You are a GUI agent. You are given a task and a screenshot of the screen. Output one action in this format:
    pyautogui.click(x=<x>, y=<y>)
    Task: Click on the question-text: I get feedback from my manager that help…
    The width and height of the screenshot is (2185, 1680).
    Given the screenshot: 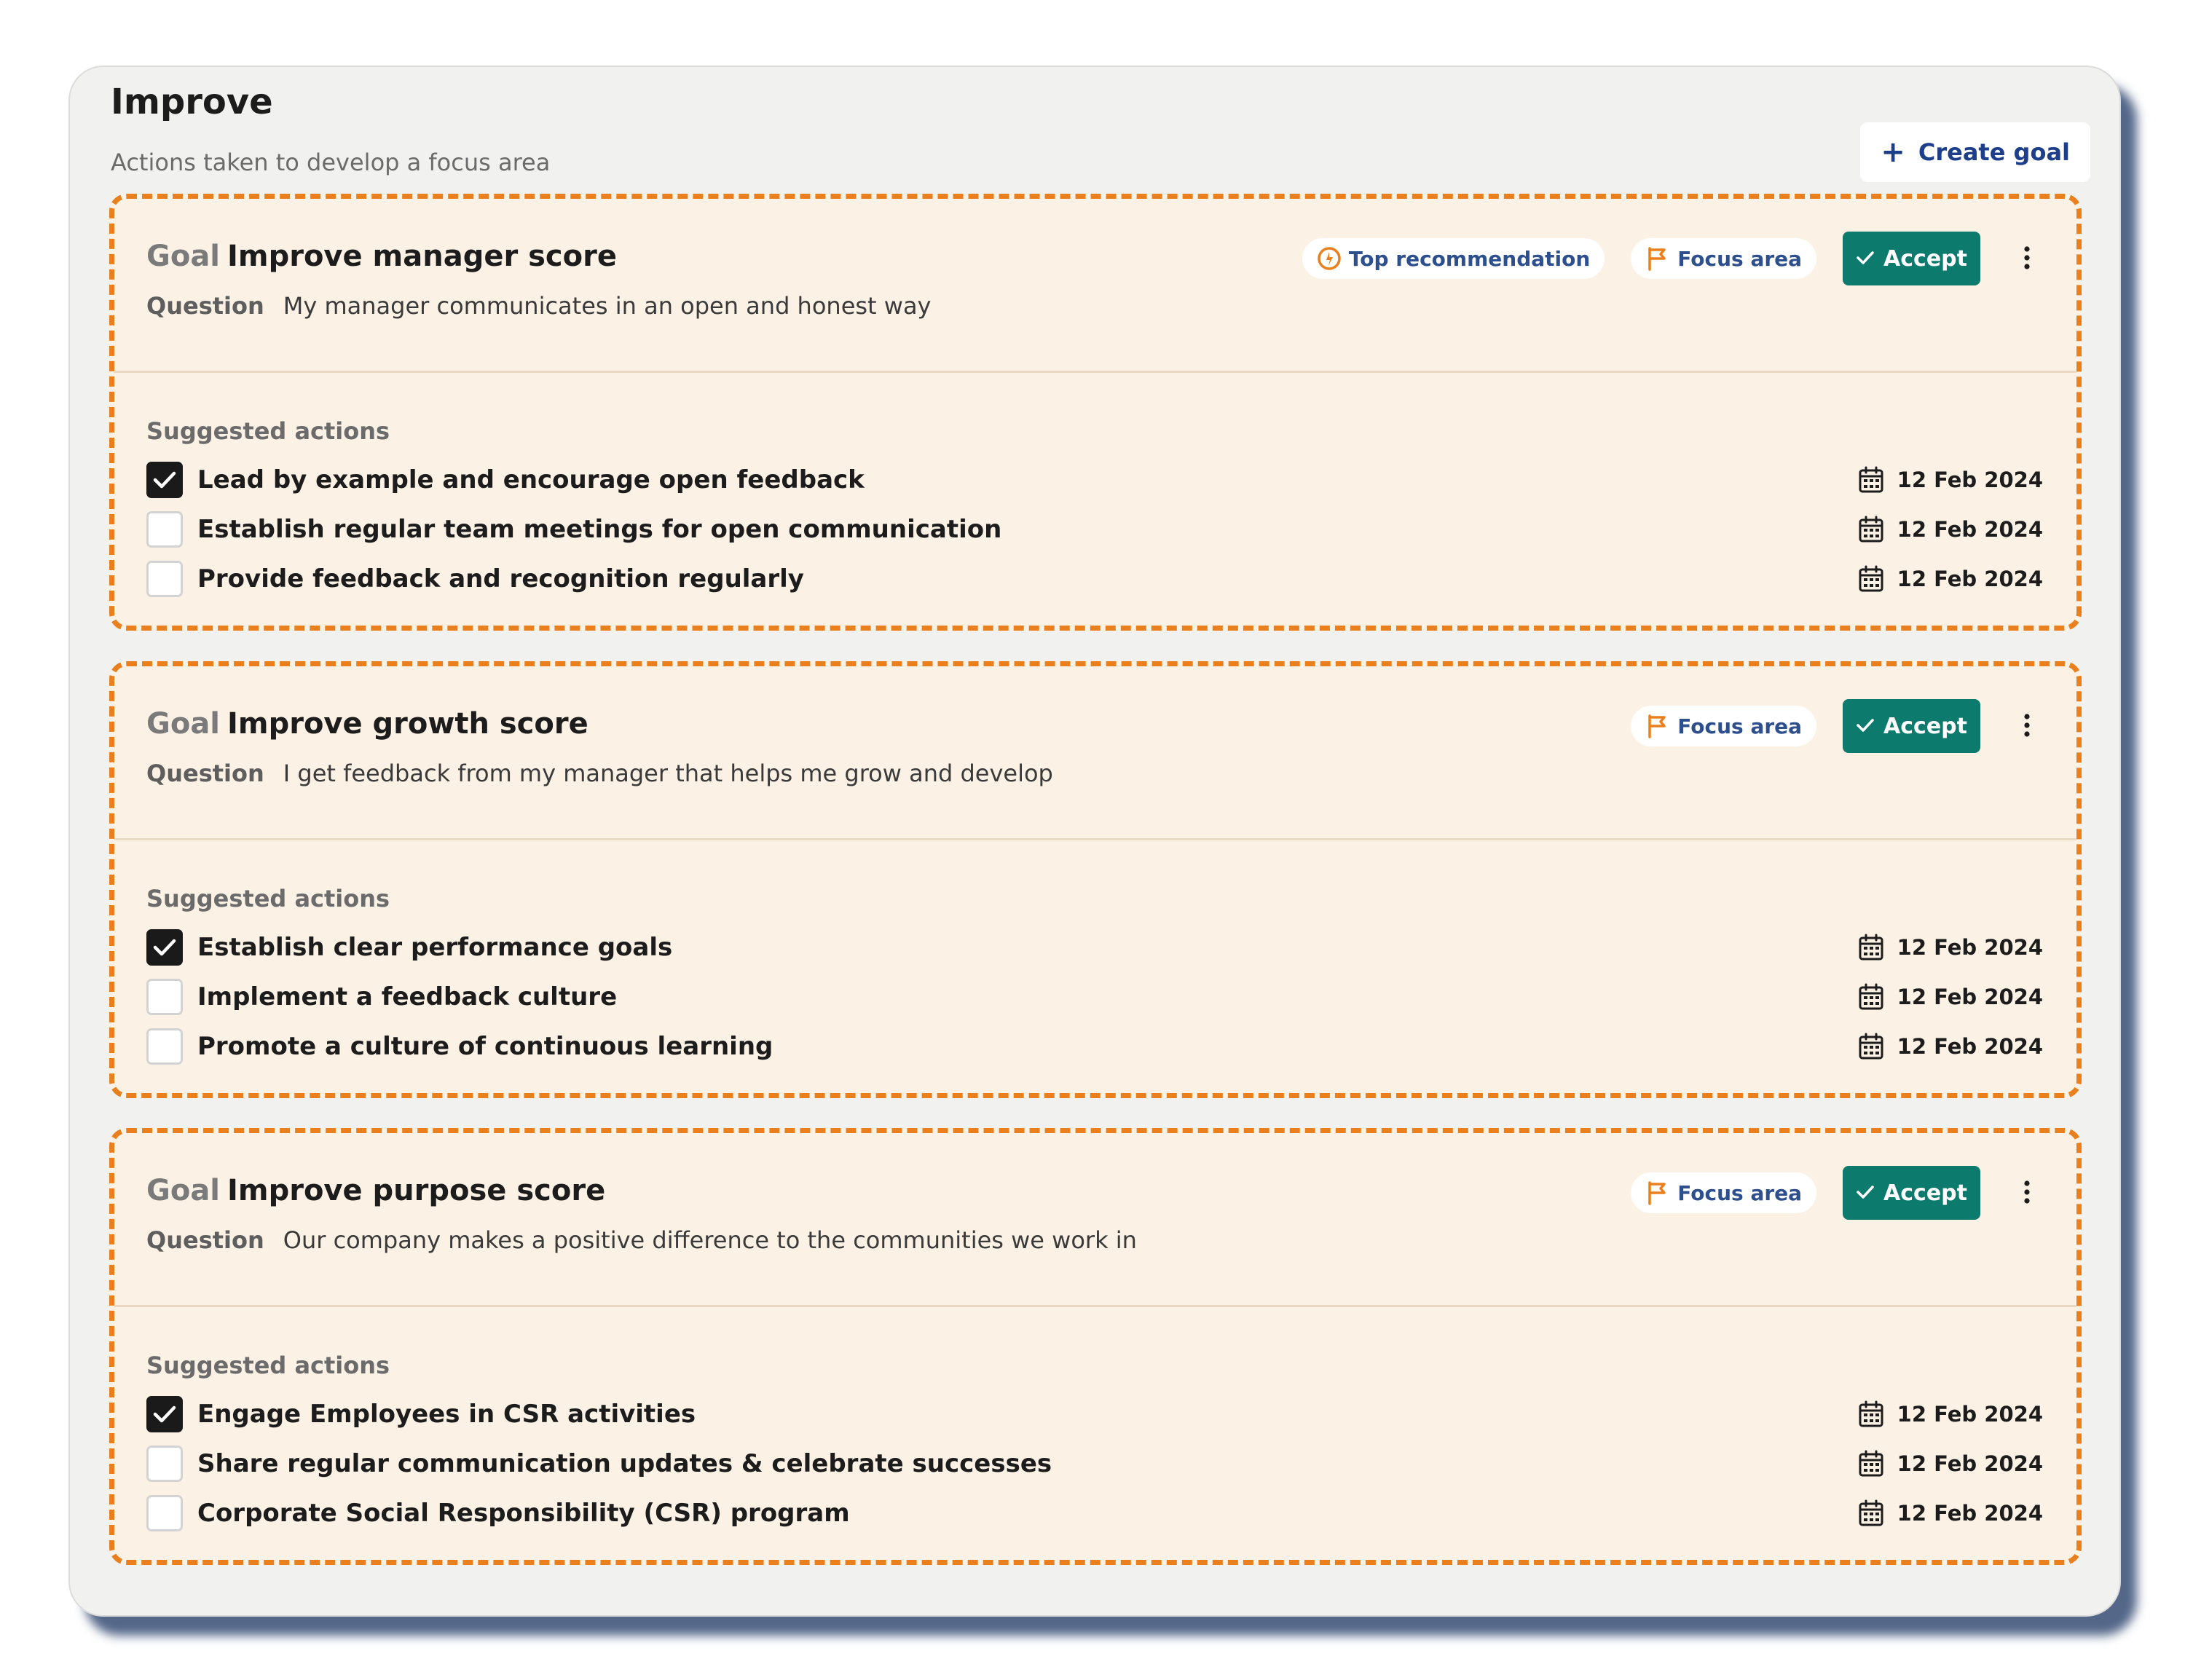 What is the action you would take?
    pyautogui.click(x=668, y=773)
    